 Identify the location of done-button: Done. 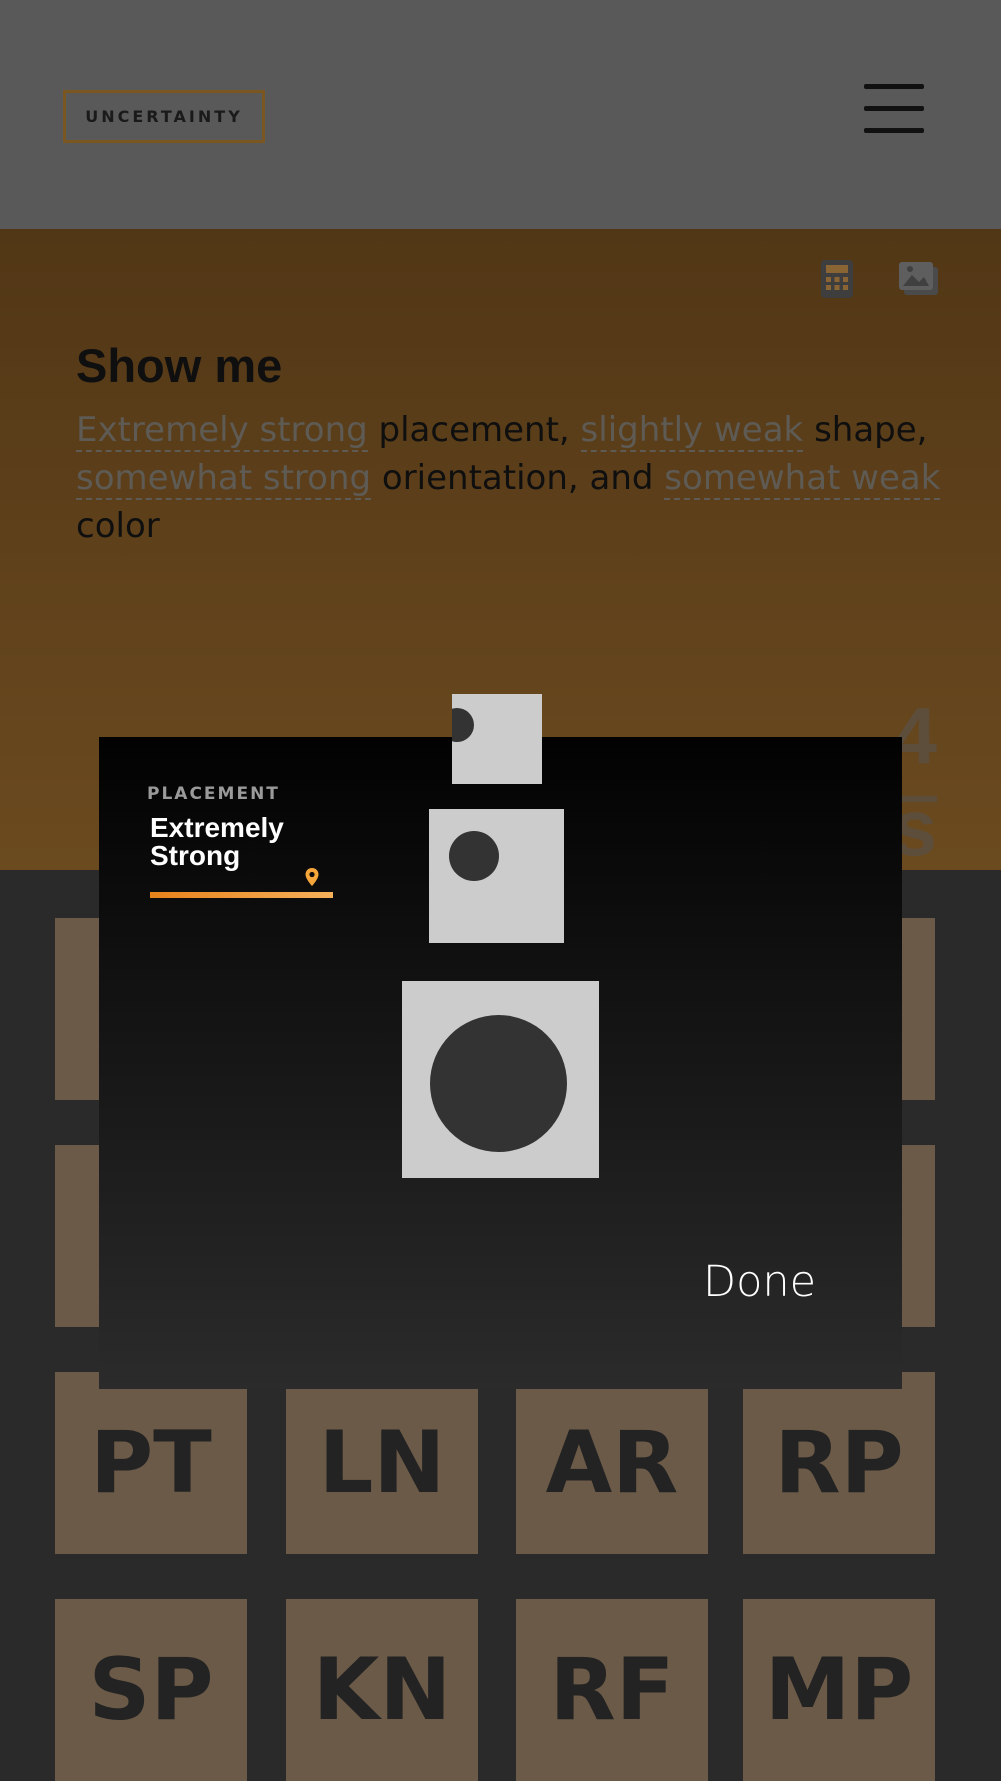
(759, 1282).